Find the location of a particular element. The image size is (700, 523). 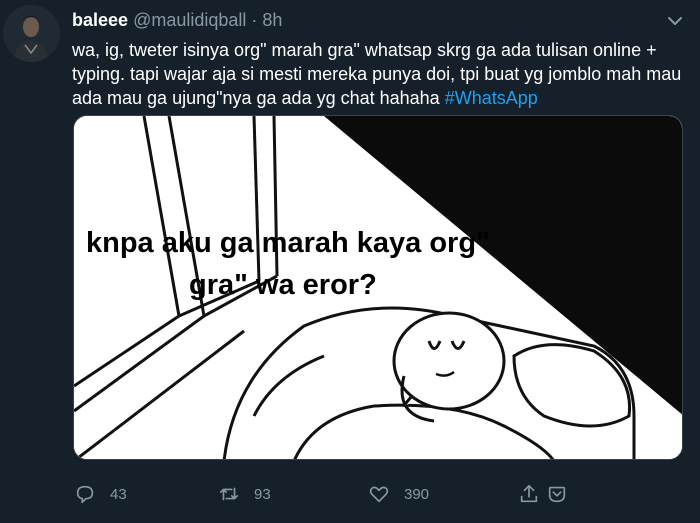

meme-caption-line2: gra" wa eror? is located at coordinates (283, 285).